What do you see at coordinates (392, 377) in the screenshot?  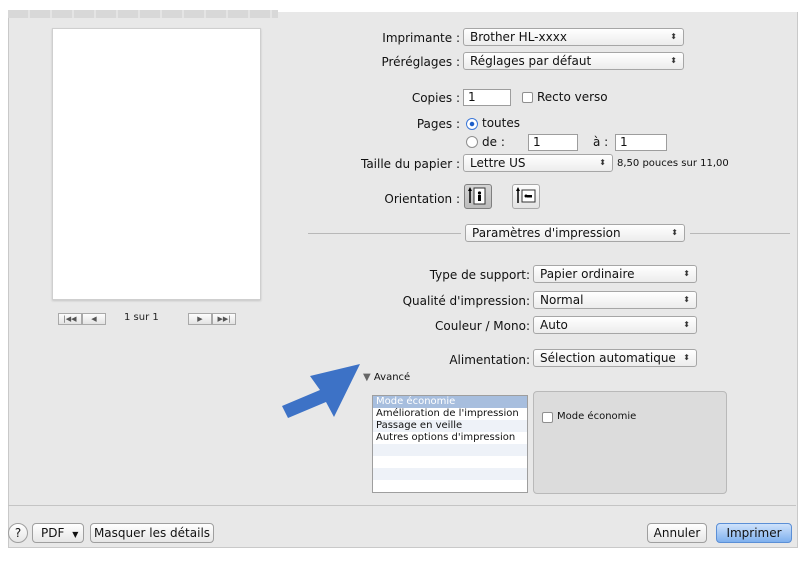 I see `advanced-label: Avancé` at bounding box center [392, 377].